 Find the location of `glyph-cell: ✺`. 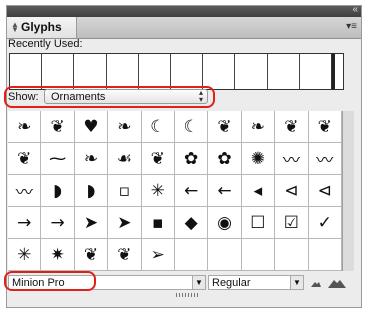

glyph-cell: ✺ is located at coordinates (258, 159).